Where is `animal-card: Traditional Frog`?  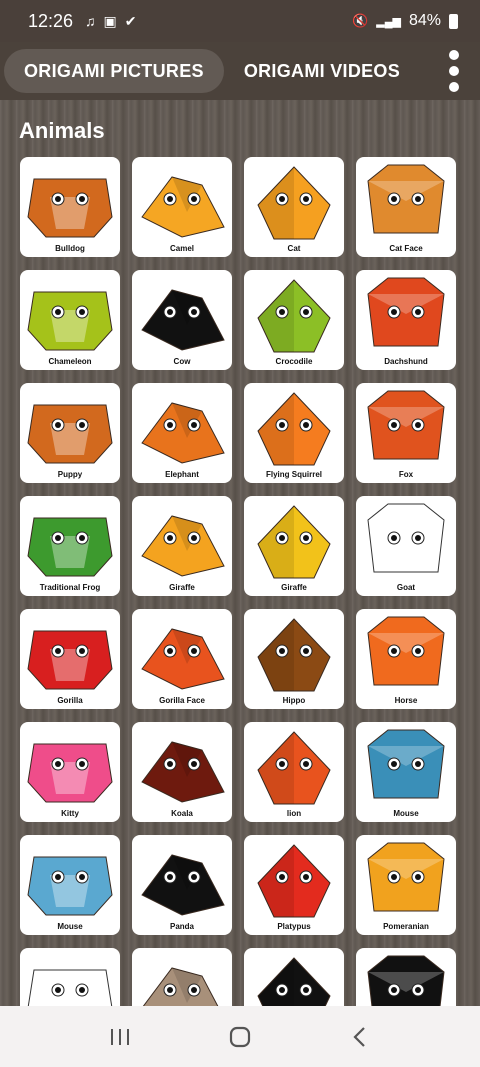
animal-card: Traditional Frog is located at coordinates (70, 546).